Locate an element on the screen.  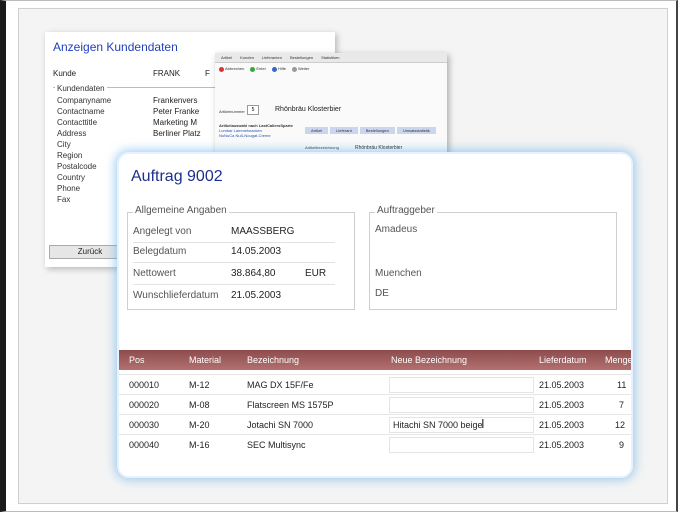
row4-quantity: 9 is located at coordinates (622, 445).